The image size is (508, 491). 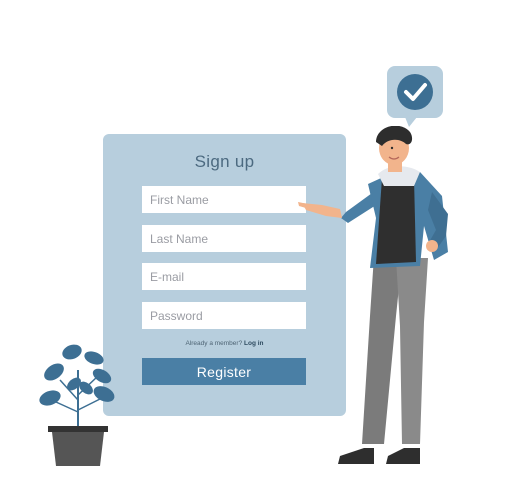 What do you see at coordinates (224, 199) in the screenshot?
I see `first-name-input` at bounding box center [224, 199].